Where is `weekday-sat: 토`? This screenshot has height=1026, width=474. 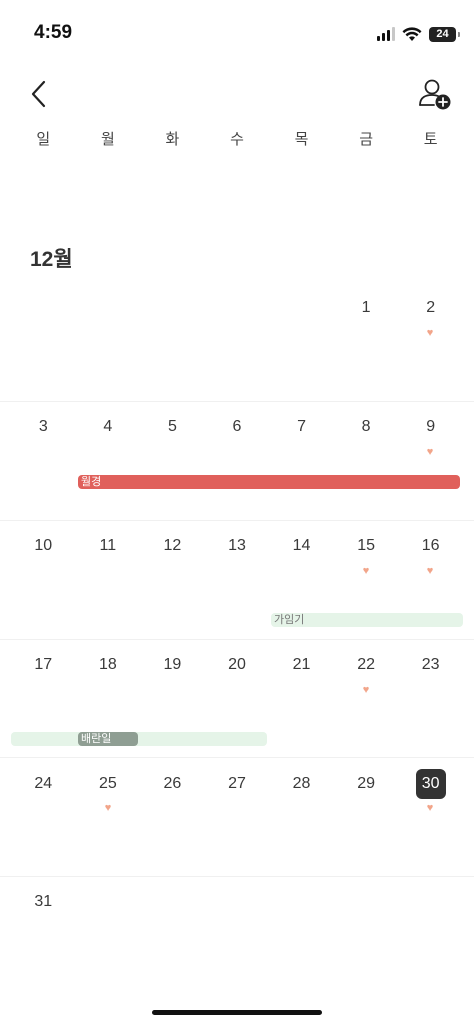
weekday-sat: 토 is located at coordinates (430, 139).